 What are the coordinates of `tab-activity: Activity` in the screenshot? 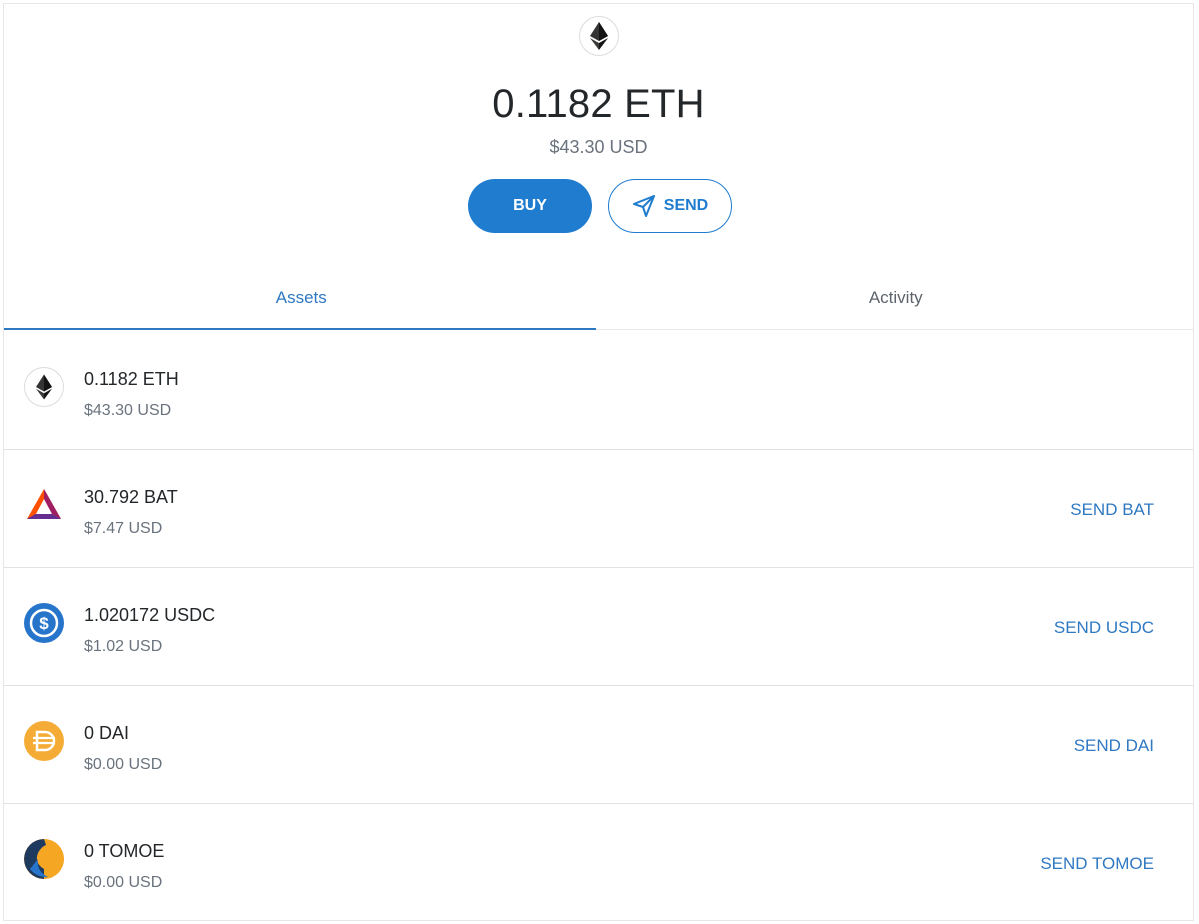 It's located at (896, 298).